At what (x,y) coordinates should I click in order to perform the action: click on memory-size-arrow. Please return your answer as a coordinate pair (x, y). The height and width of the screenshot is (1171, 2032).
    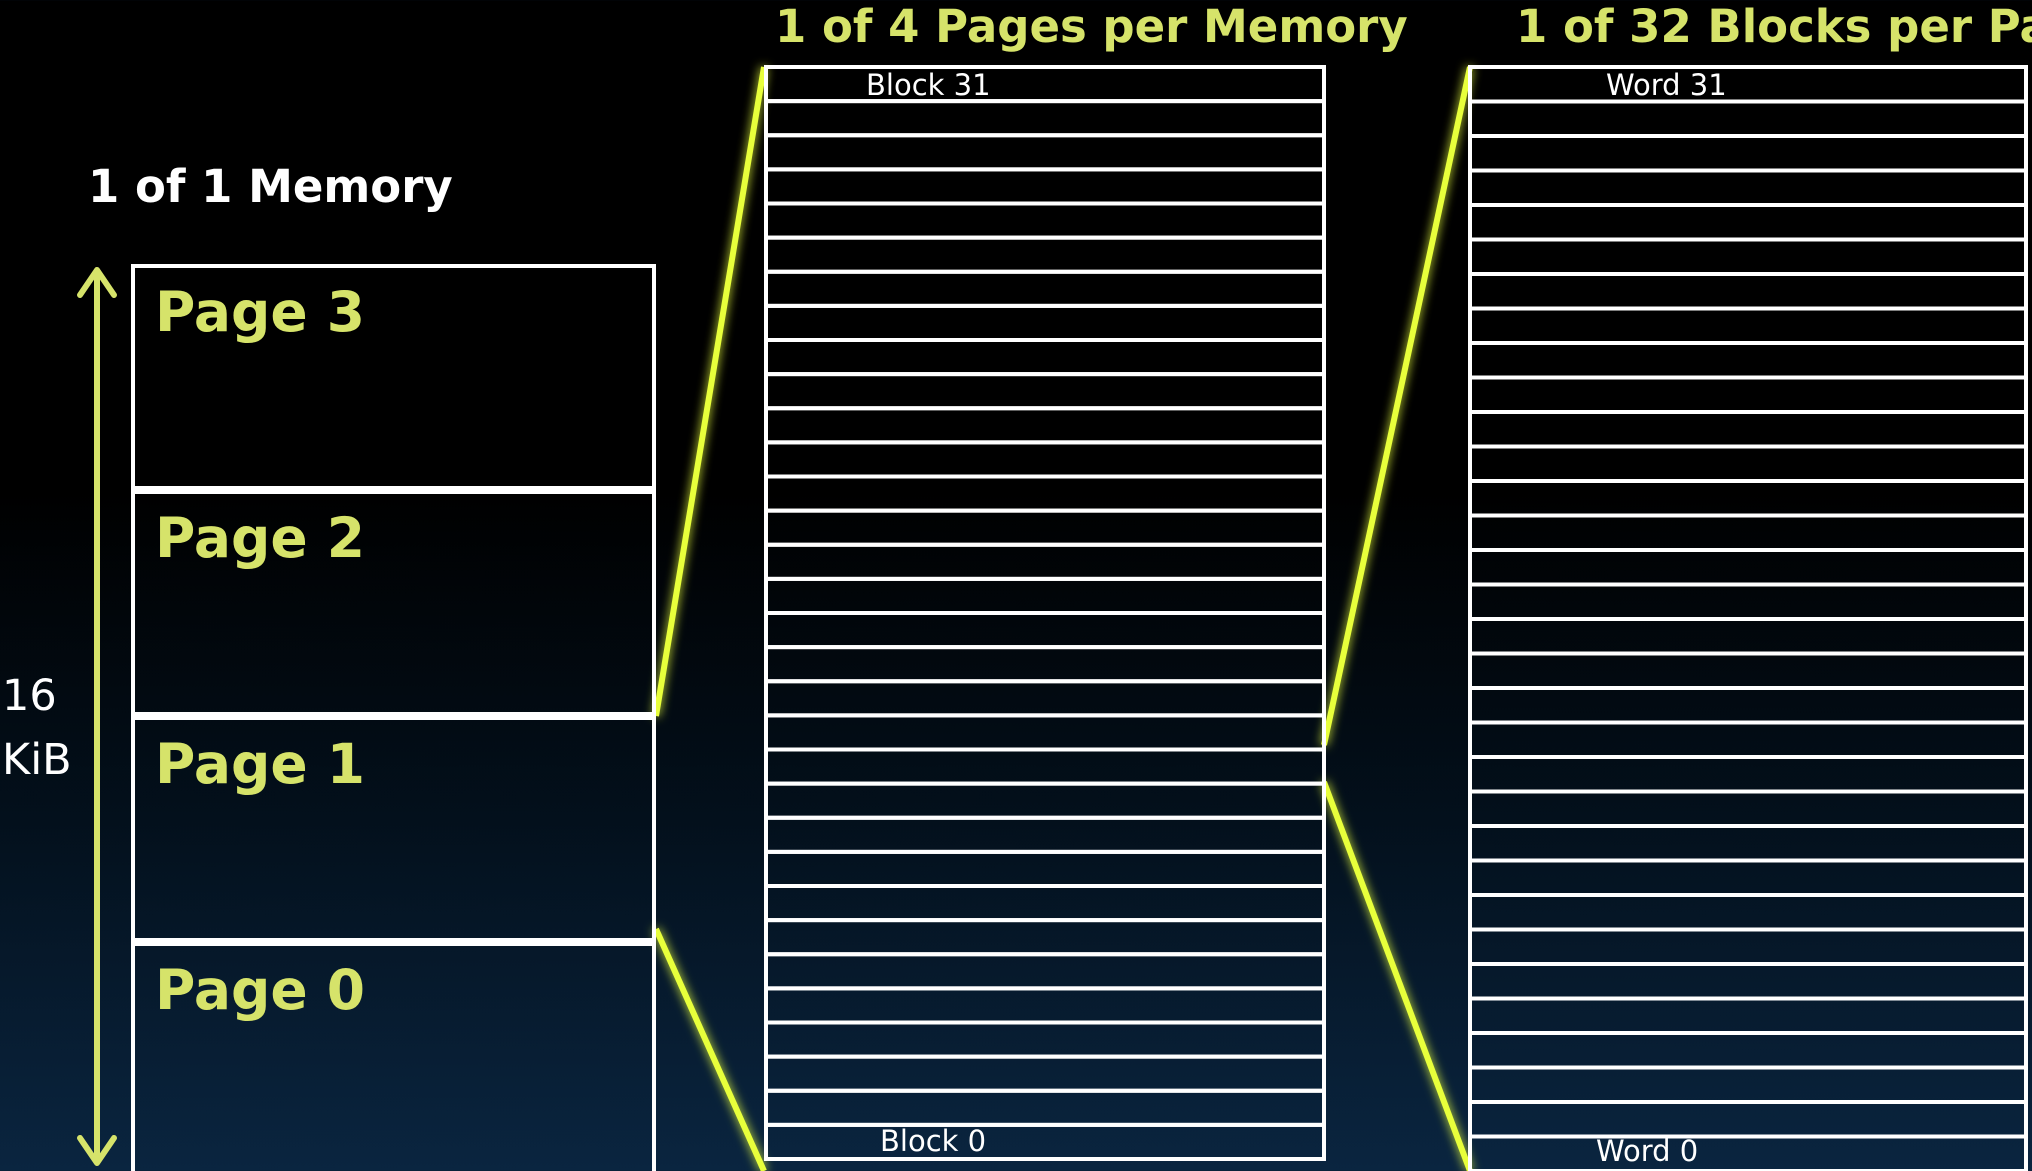
    Looking at the image, I should click on (97, 716).